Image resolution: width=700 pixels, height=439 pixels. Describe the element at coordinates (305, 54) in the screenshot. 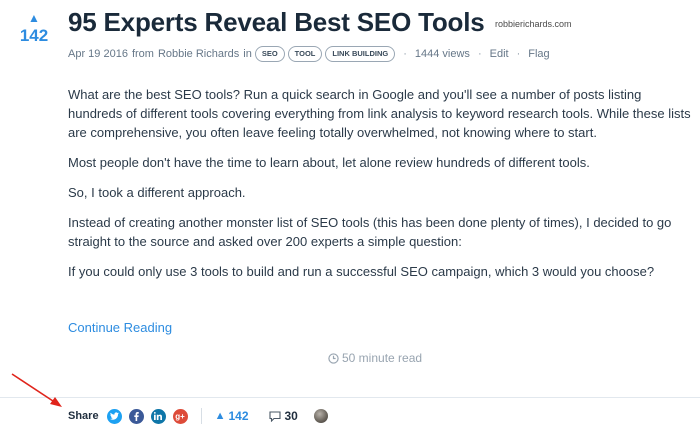

I see `tag-tool: TOOL` at that location.